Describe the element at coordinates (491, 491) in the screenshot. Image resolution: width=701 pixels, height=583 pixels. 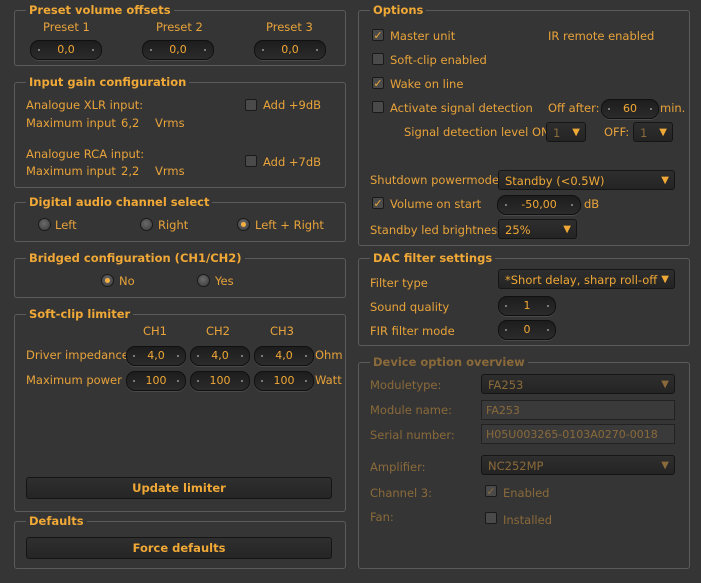
I see `channel3-checkbox: ✓` at that location.